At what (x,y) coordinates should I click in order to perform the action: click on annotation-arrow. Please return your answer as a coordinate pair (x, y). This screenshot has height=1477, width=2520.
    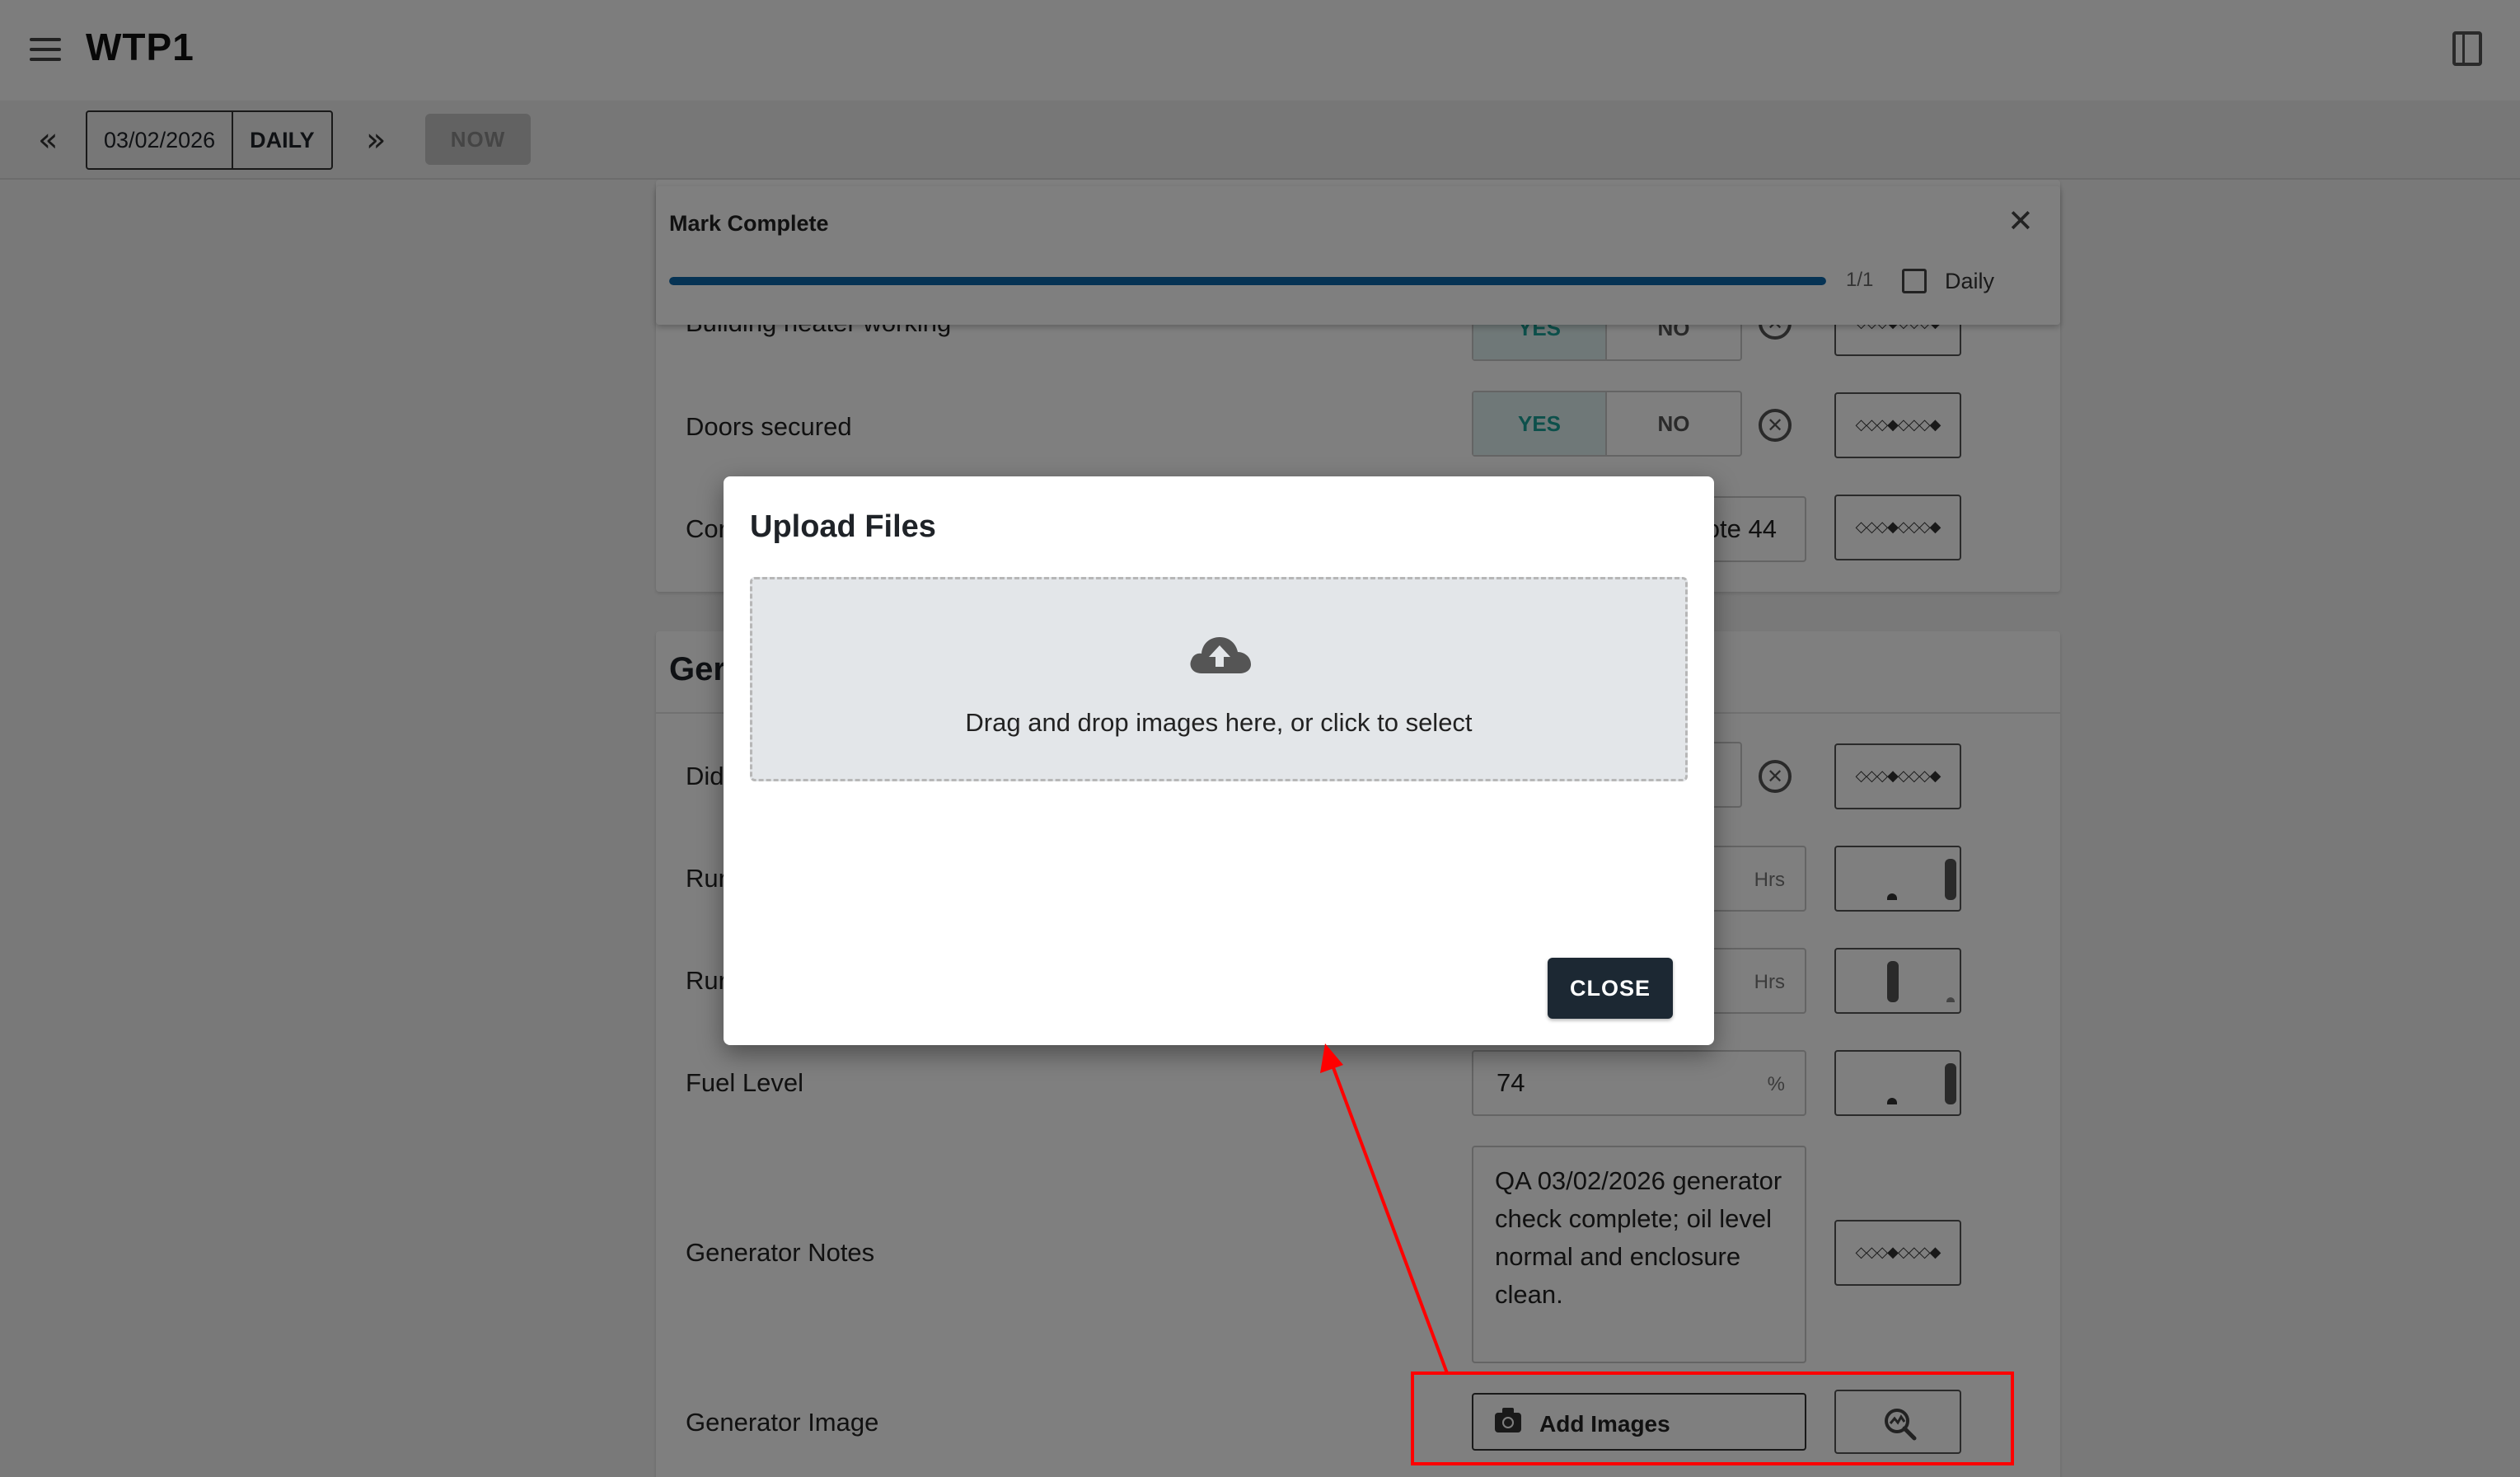
    Looking at the image, I should click on (1384, 1209).